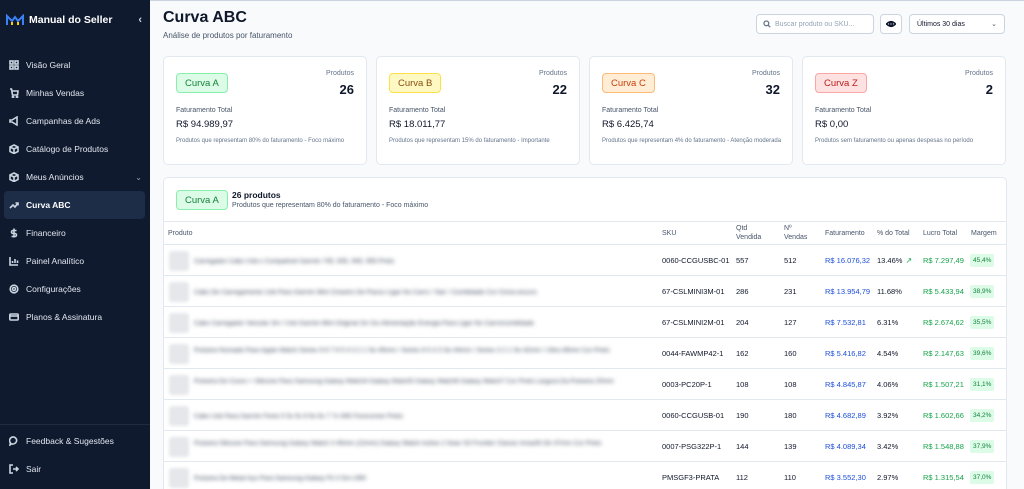 This screenshot has height=489, width=1024. What do you see at coordinates (75, 65) in the screenshot?
I see `sidebar-item-visao-geral: Visão Geral` at bounding box center [75, 65].